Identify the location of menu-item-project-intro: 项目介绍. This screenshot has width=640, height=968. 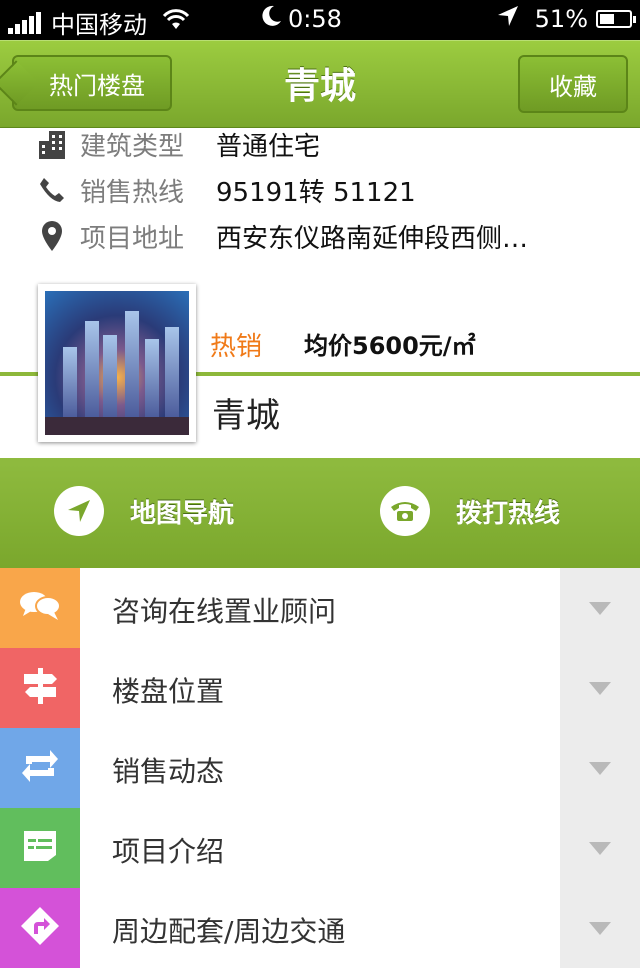
(320, 848).